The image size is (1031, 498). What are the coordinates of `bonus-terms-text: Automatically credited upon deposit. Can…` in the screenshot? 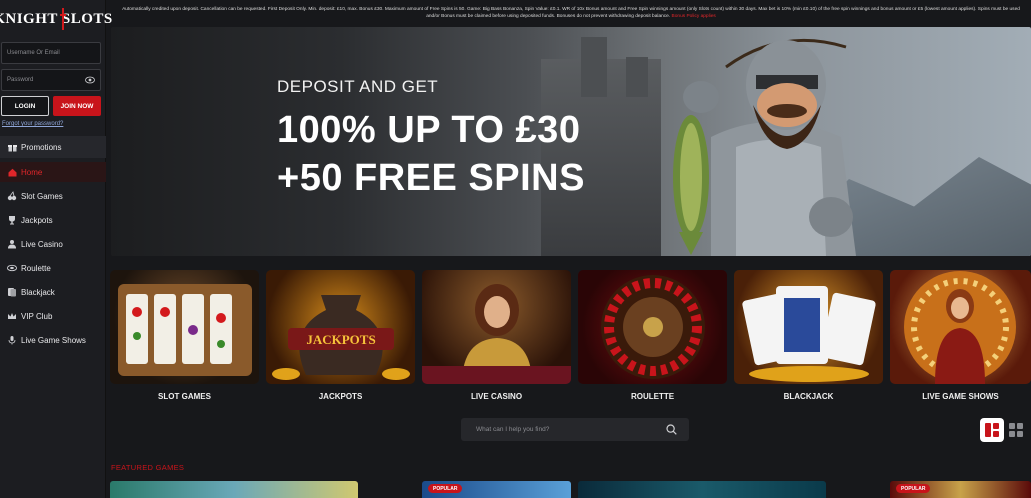 It's located at (571, 13).